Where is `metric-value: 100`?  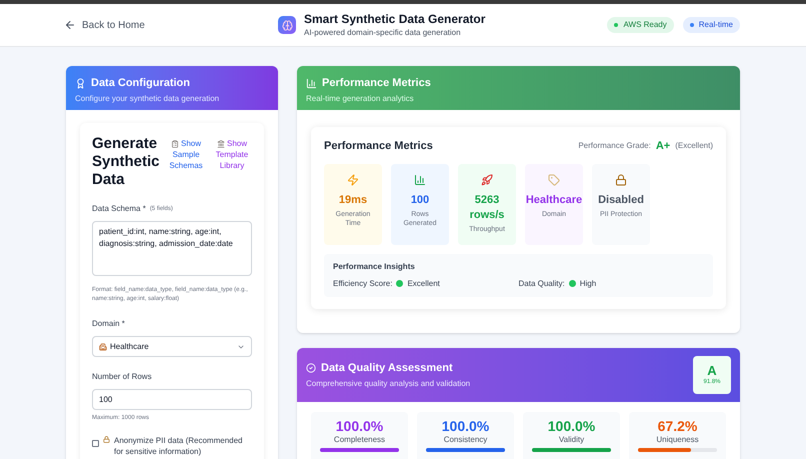
metric-value: 100 is located at coordinates (420, 200).